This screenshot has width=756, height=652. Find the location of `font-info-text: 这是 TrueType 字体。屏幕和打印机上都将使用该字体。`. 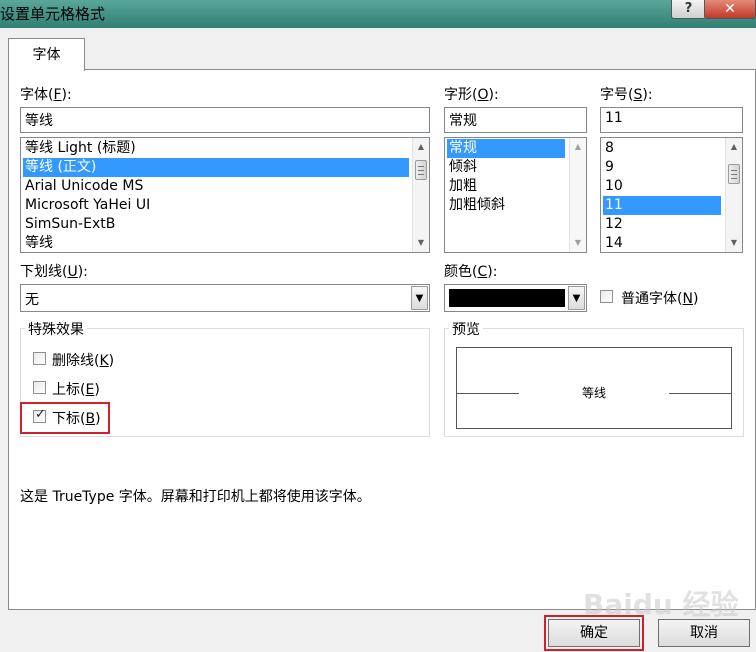

font-info-text: 这是 TrueType 字体。屏幕和打印机上都将使用该字体。 is located at coordinates (195, 497).